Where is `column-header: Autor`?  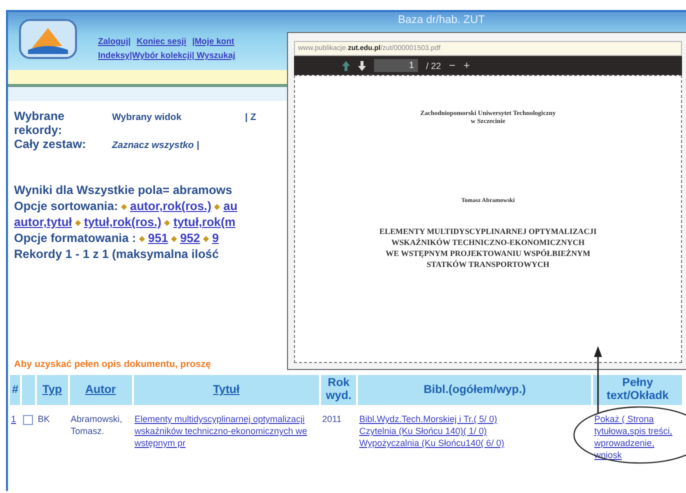 column-header: Autor is located at coordinates (101, 390).